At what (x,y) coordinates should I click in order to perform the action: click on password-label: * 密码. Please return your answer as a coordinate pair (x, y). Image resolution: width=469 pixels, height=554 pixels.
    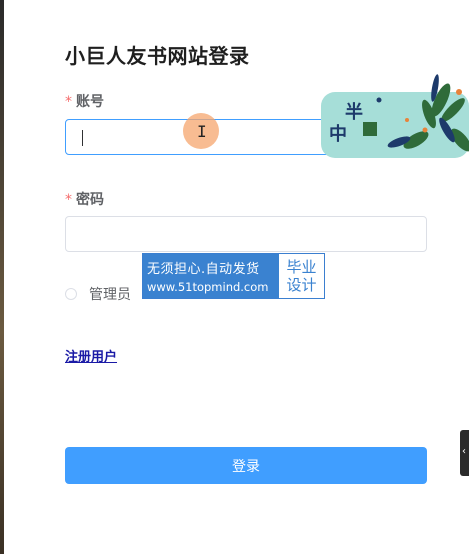
    Looking at the image, I should click on (84, 199).